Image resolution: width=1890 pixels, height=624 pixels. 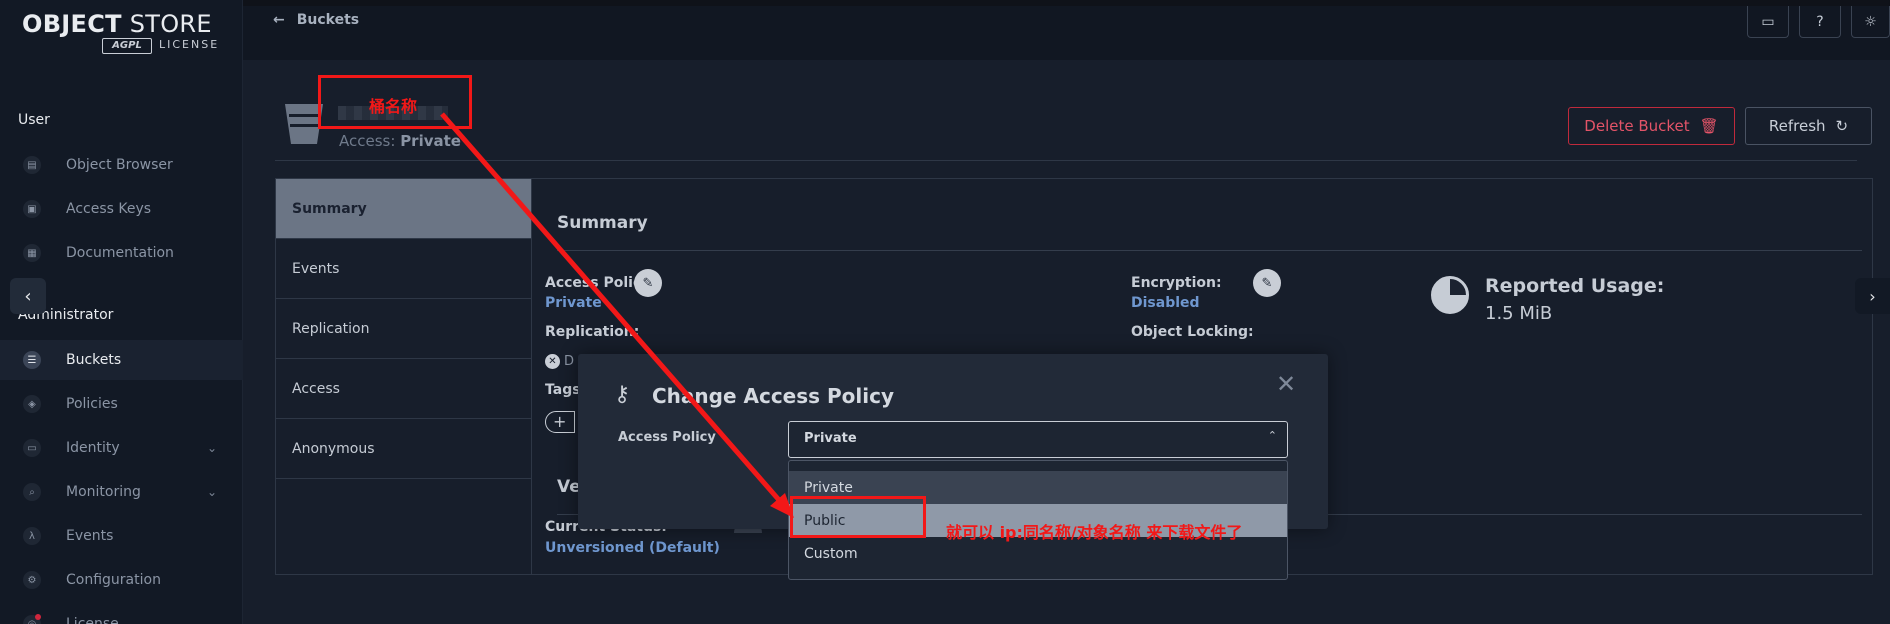 What do you see at coordinates (393, 106) in the screenshot?
I see `annotation-bucket-name: 桶名称` at bounding box center [393, 106].